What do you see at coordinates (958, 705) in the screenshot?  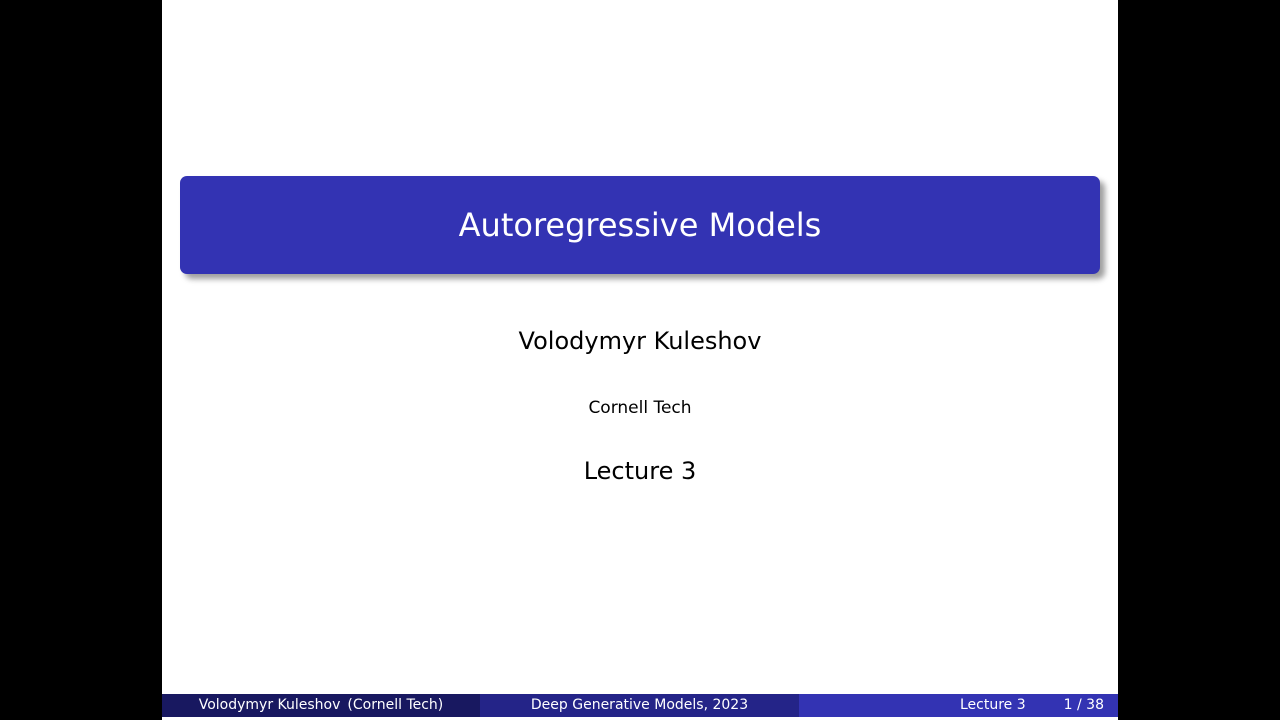 I see `footer-page-section: Lecture 3 1 / 38` at bounding box center [958, 705].